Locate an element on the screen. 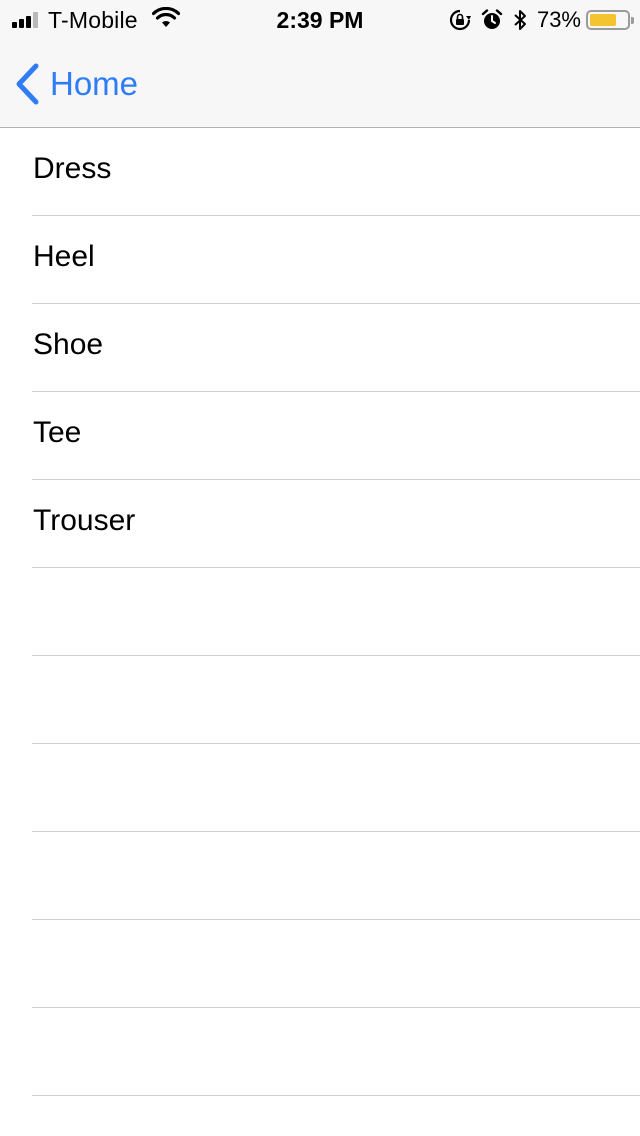  row-label: Shoe is located at coordinates (68, 344).